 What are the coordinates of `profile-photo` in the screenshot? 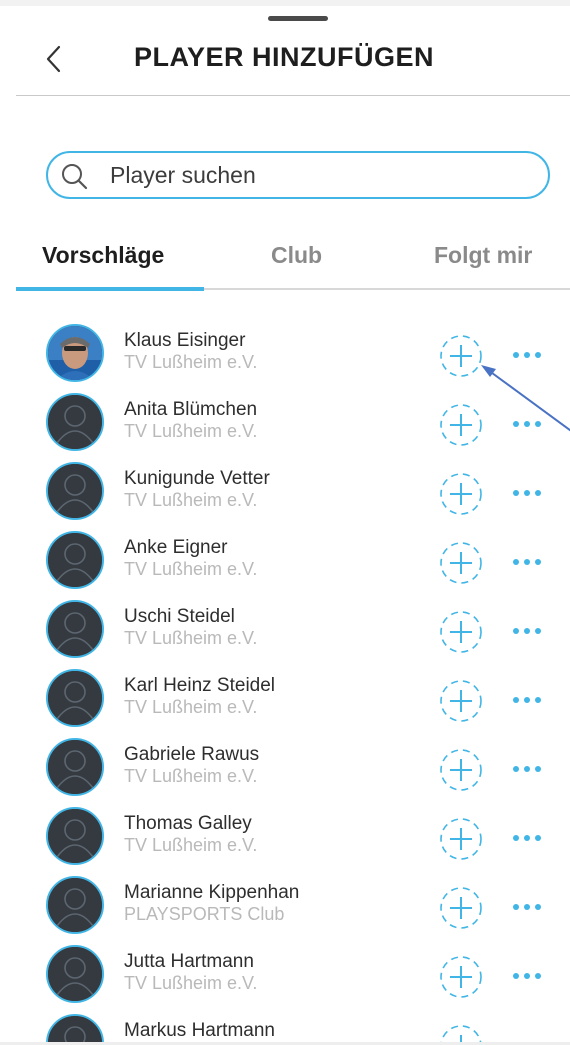 It's located at (75, 353).